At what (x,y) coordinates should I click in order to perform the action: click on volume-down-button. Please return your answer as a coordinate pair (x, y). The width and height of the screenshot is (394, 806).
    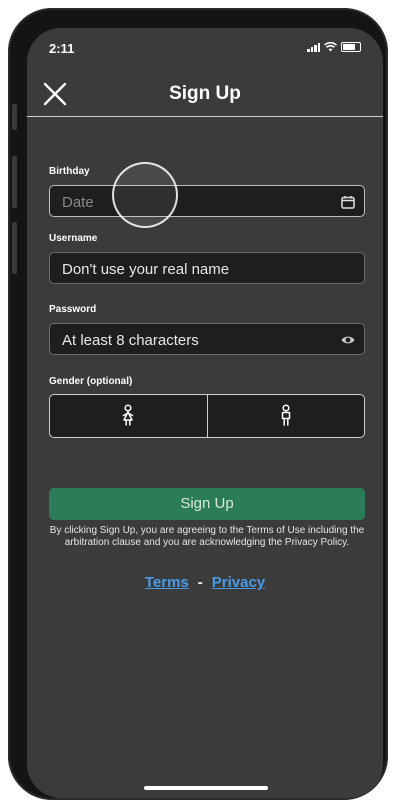
    Looking at the image, I should click on (14, 248).